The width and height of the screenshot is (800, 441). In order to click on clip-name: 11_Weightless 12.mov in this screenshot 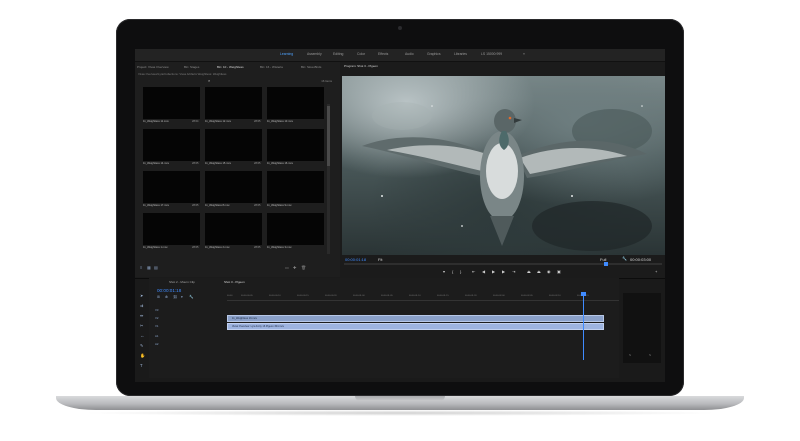, I will do `click(218, 121)`.